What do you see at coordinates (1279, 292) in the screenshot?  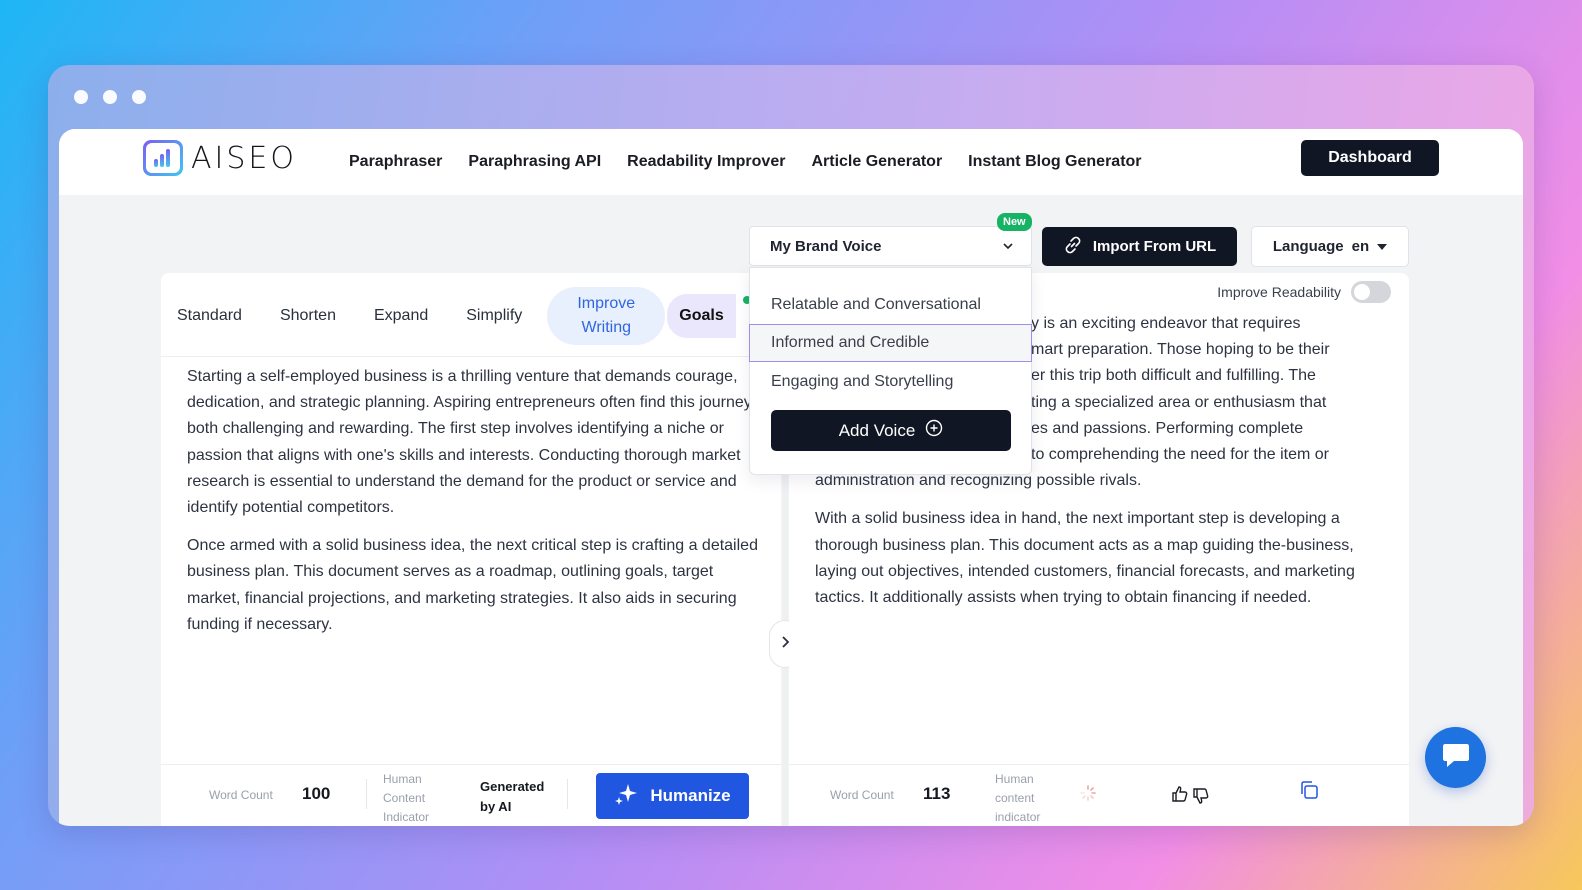 I see `improve-readability-label: Improve Readability` at bounding box center [1279, 292].